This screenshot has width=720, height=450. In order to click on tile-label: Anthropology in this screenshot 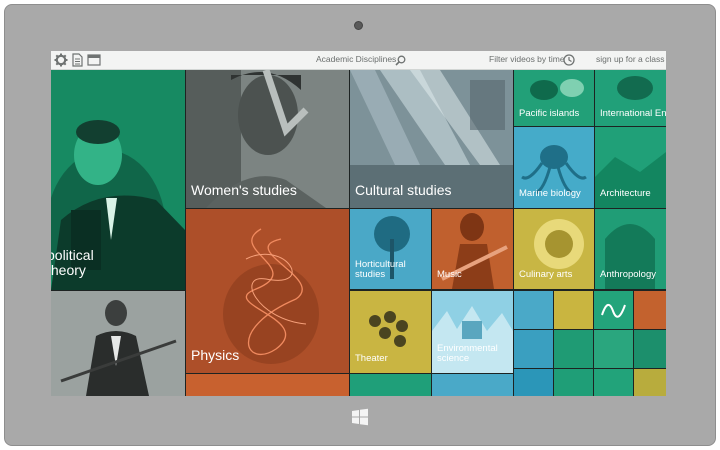, I will do `click(628, 274)`.